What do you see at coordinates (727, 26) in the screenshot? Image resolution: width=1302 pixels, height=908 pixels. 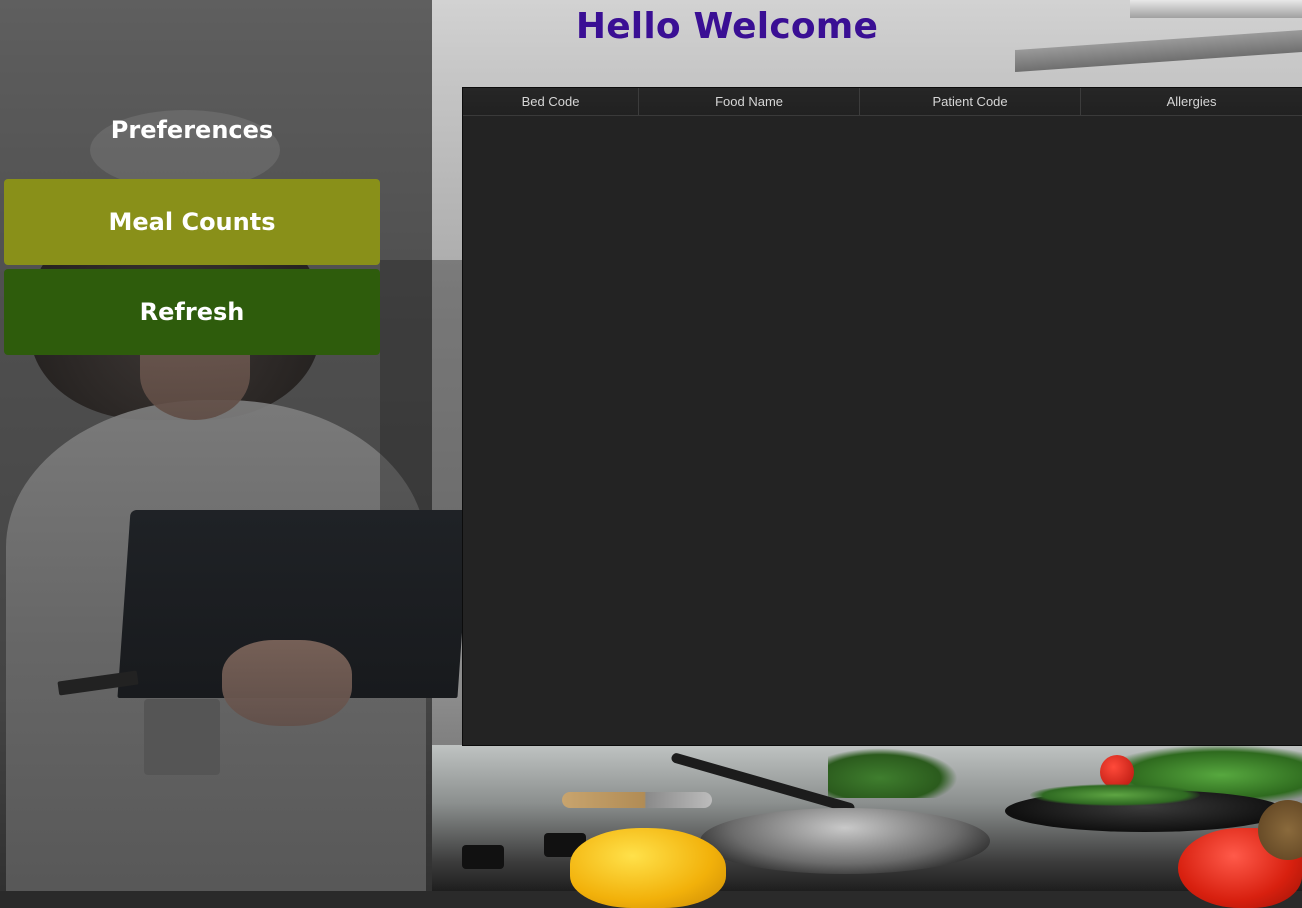 I see `page-title: Hello Welcome` at bounding box center [727, 26].